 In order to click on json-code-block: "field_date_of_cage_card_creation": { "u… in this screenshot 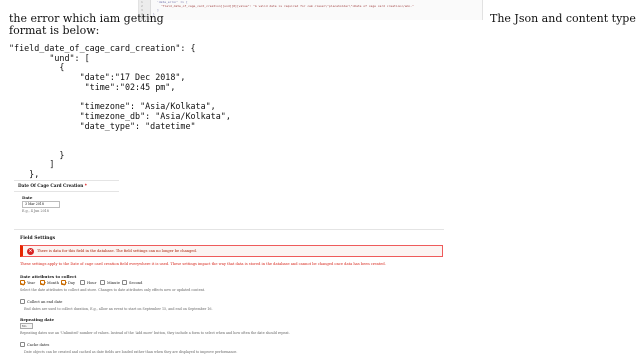, I will do `click(120, 111)`.